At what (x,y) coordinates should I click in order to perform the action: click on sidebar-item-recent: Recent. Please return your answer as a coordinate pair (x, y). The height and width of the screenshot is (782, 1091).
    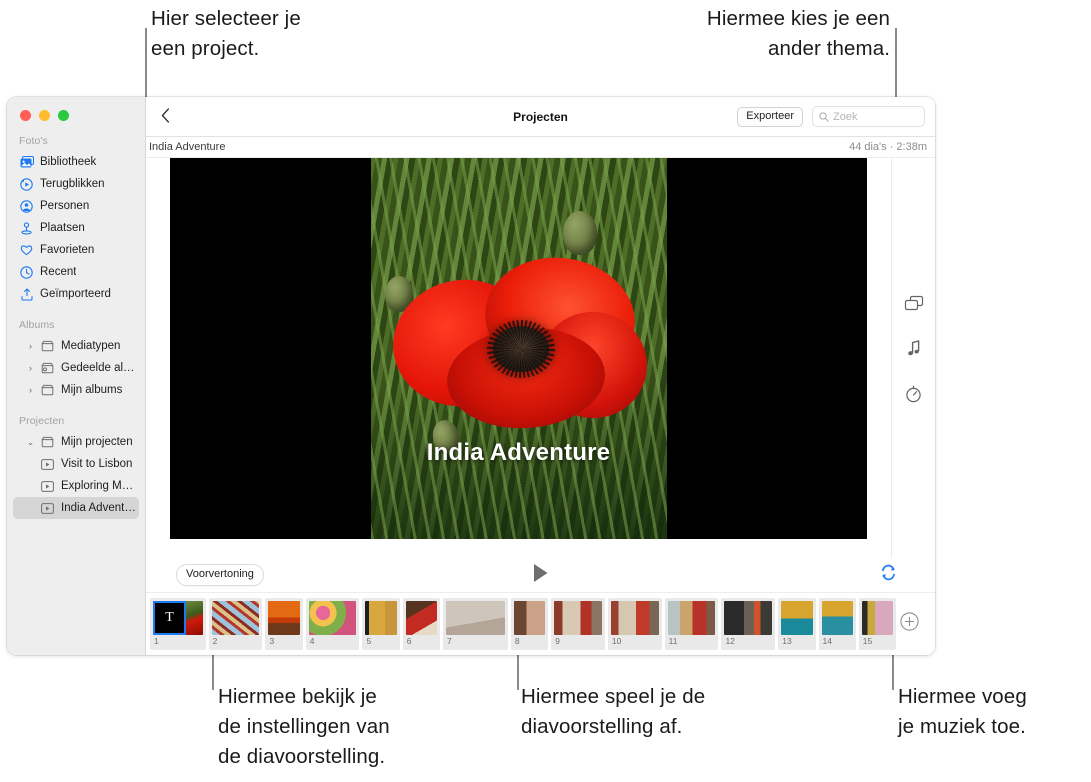
    Looking at the image, I should click on (76, 272).